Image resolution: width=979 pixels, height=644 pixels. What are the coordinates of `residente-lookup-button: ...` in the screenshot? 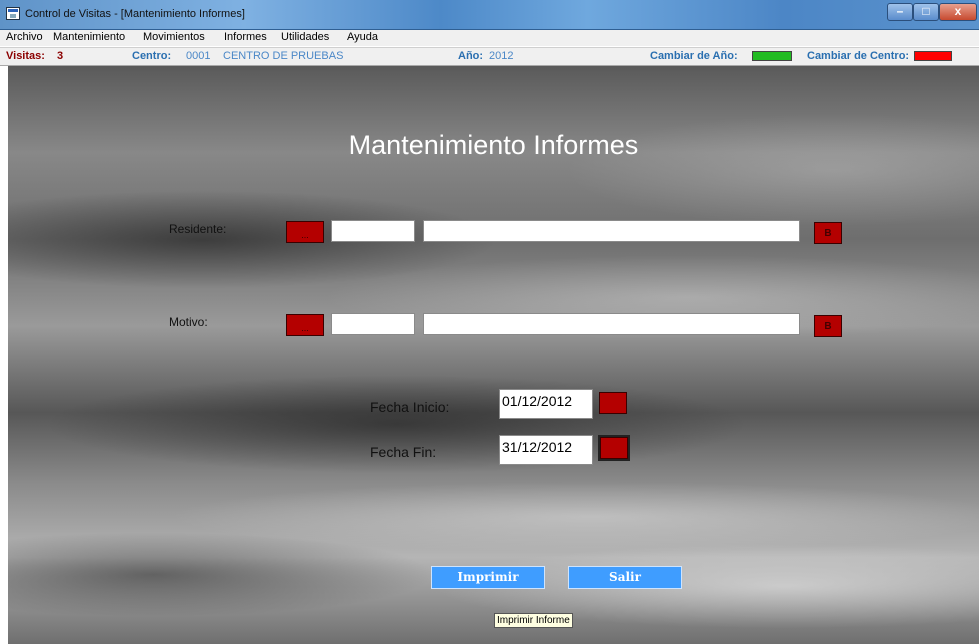 It's located at (305, 232).